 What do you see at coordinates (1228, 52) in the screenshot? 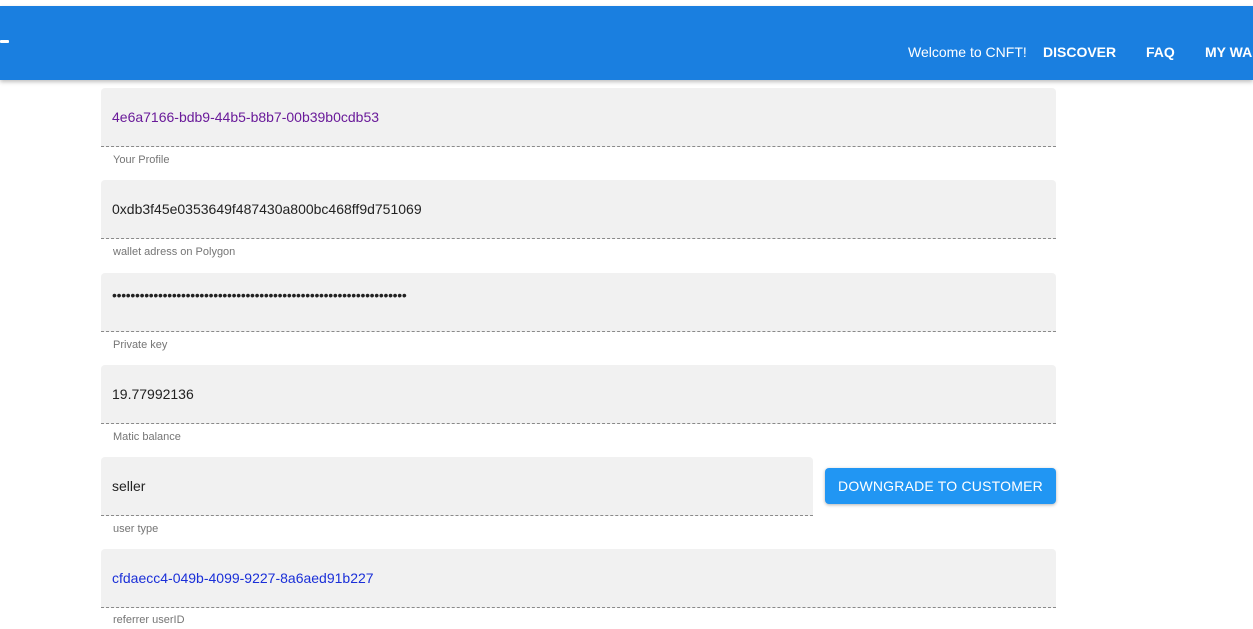
I see `nav-my-wallet-link: MY WA` at bounding box center [1228, 52].